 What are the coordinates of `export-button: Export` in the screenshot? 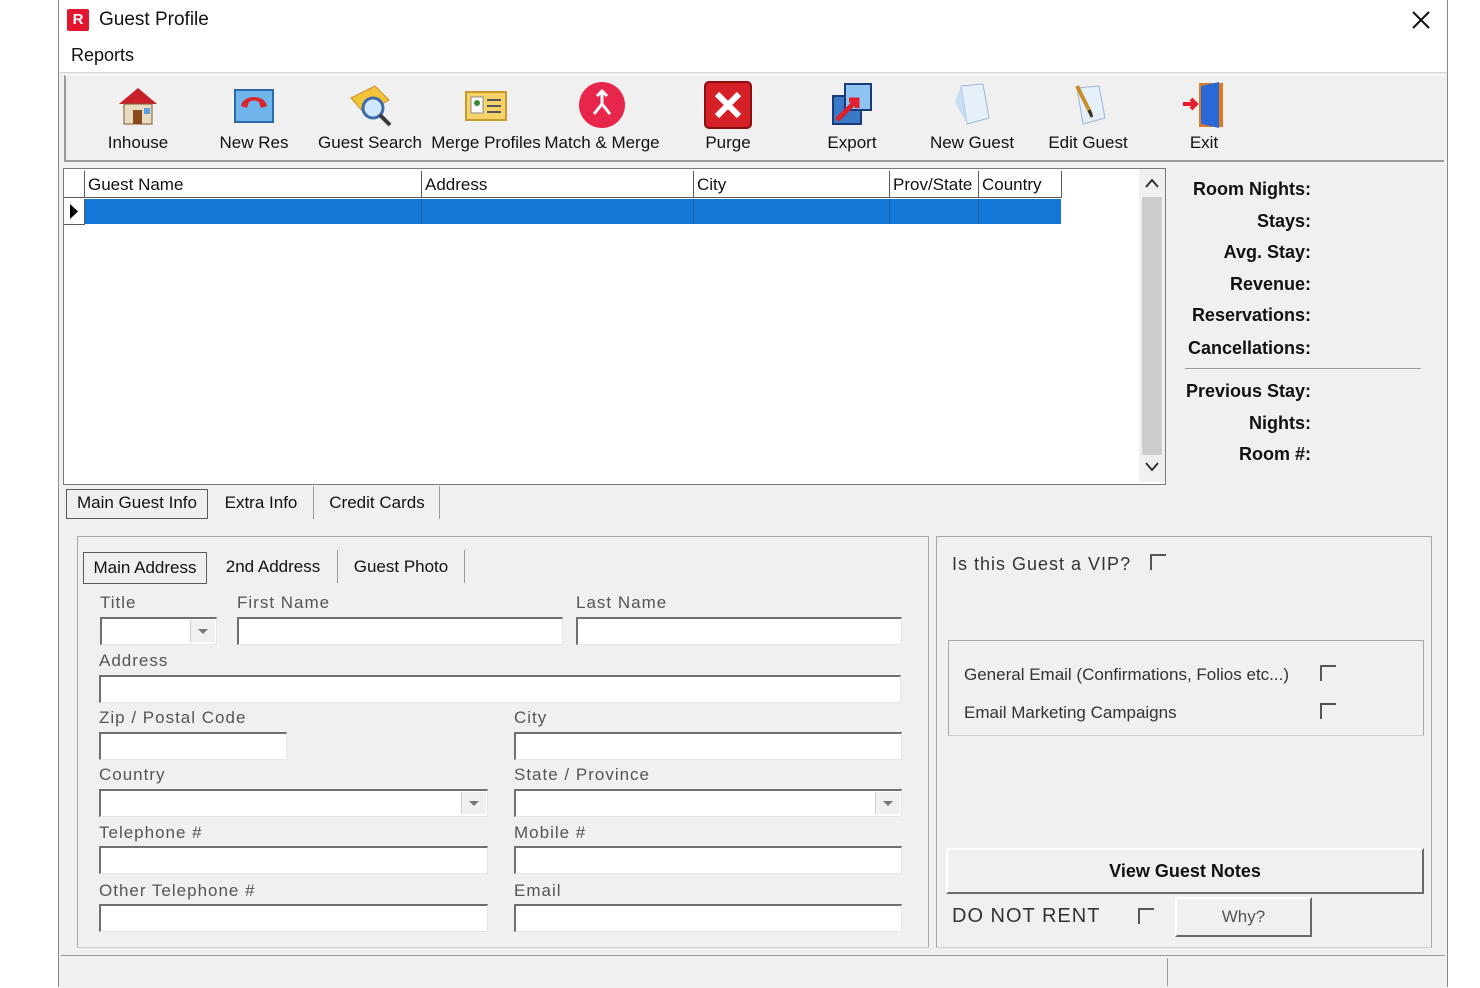 It's located at (852, 118).